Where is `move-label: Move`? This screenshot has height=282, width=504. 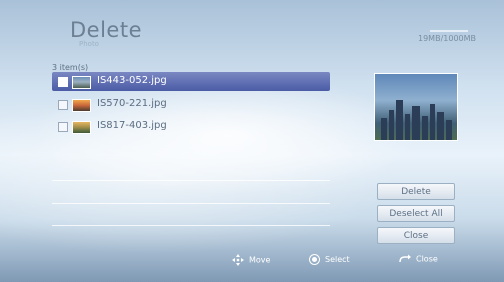 move-label: Move is located at coordinates (260, 260).